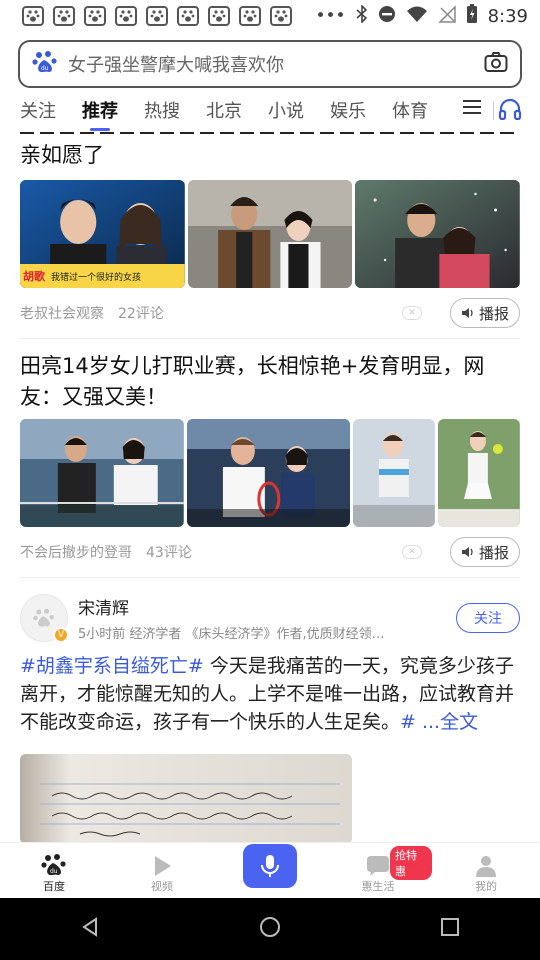  I want to click on nav-life: 抢特惠 惠生活, so click(378, 870).